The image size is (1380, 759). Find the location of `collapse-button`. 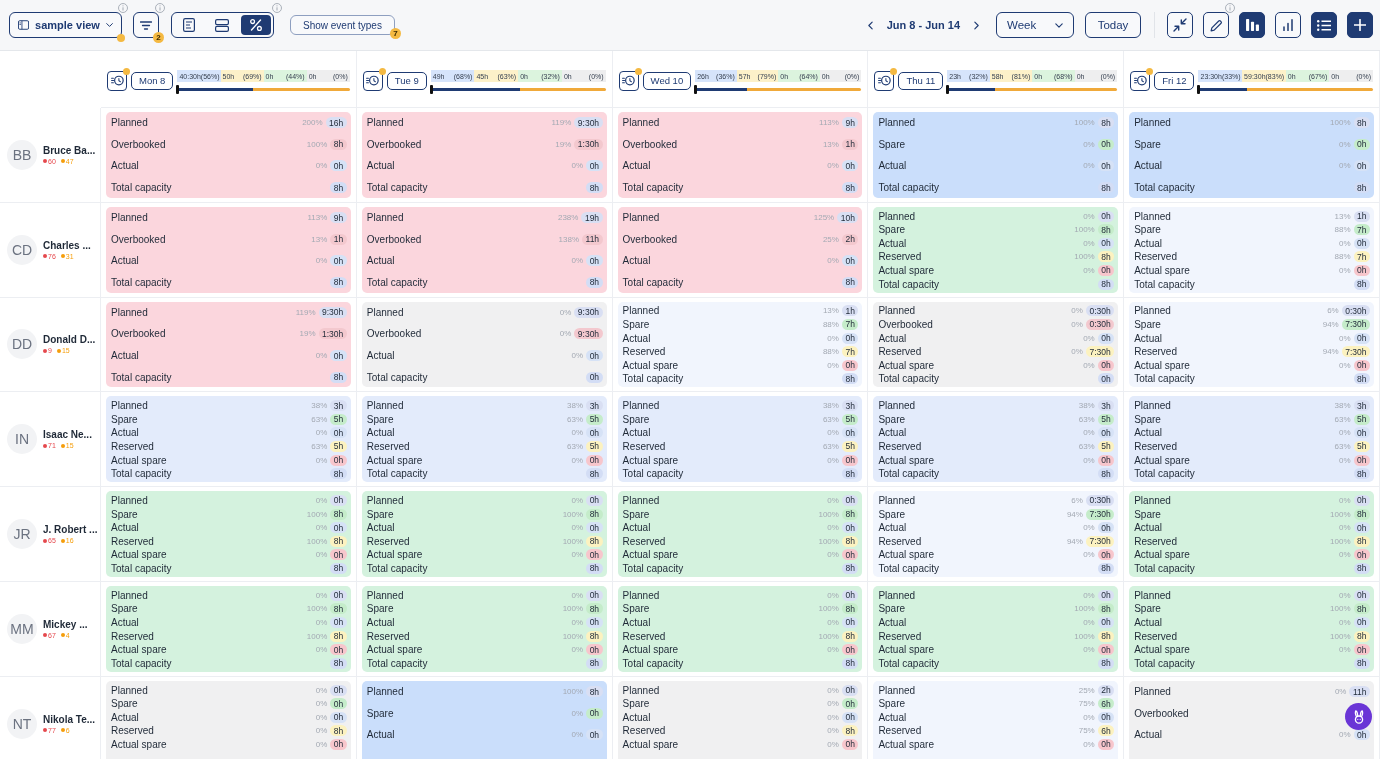

collapse-button is located at coordinates (1180, 25).